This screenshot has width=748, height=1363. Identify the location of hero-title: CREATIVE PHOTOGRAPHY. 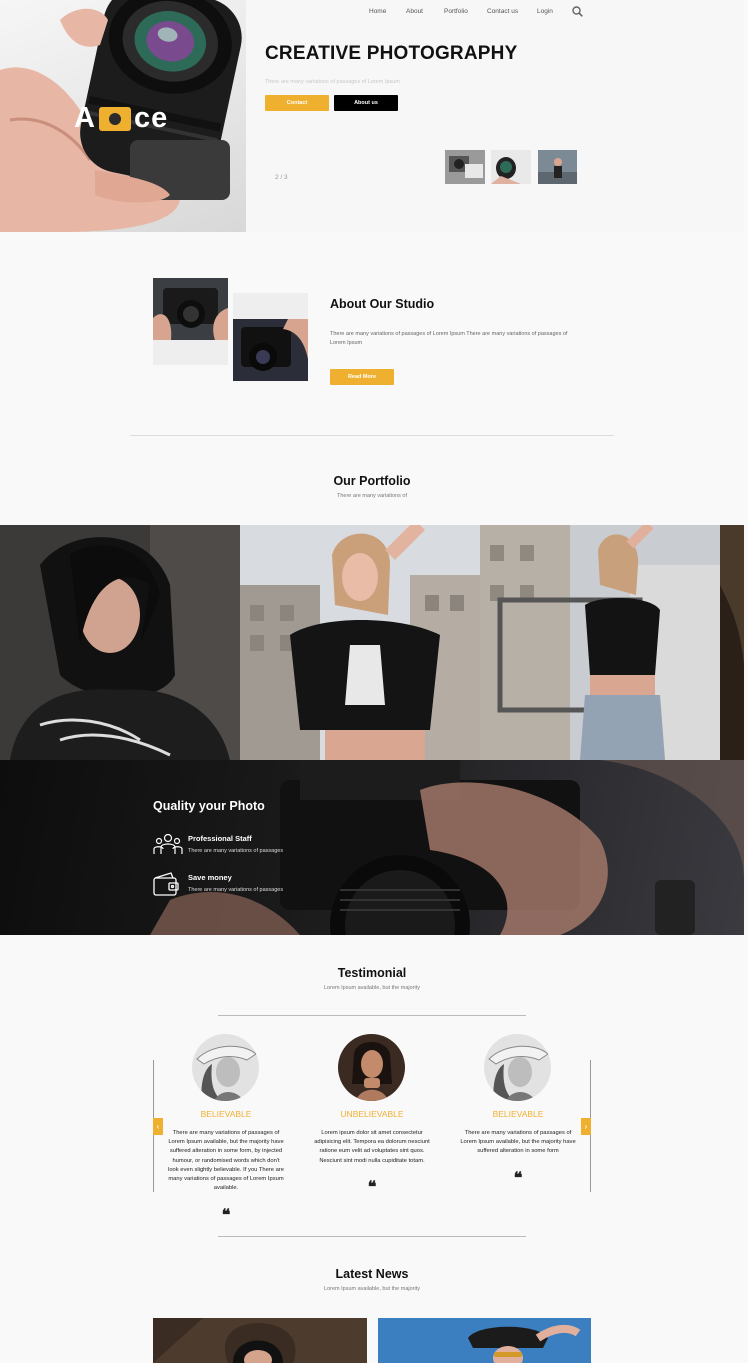
(391, 53).